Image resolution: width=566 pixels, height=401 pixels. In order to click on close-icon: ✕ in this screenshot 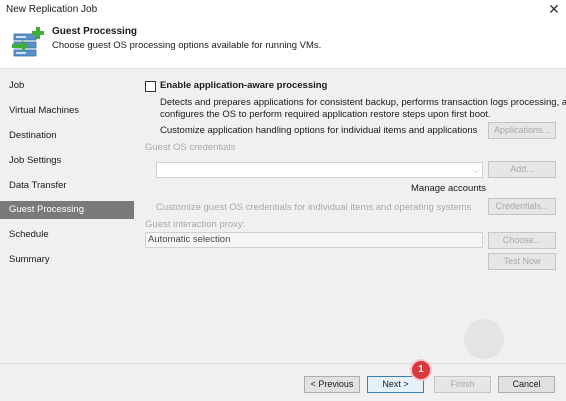, I will do `click(554, 9)`.